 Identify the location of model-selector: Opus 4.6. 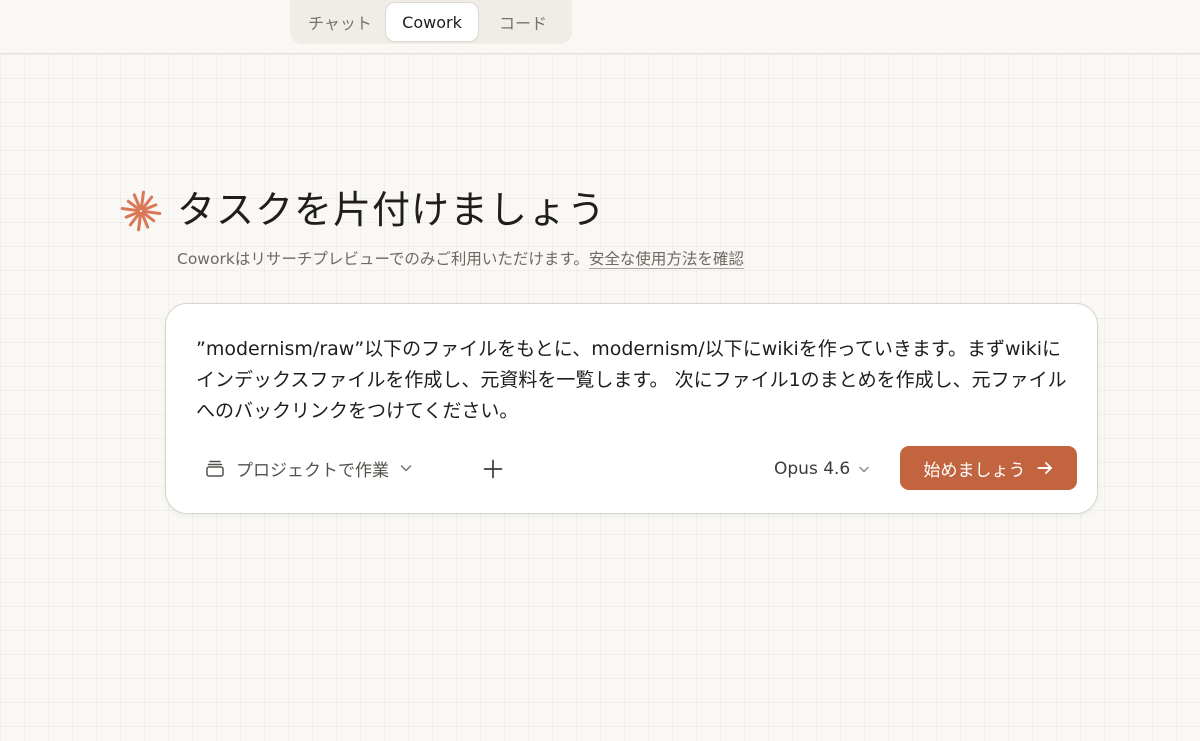
(822, 469).